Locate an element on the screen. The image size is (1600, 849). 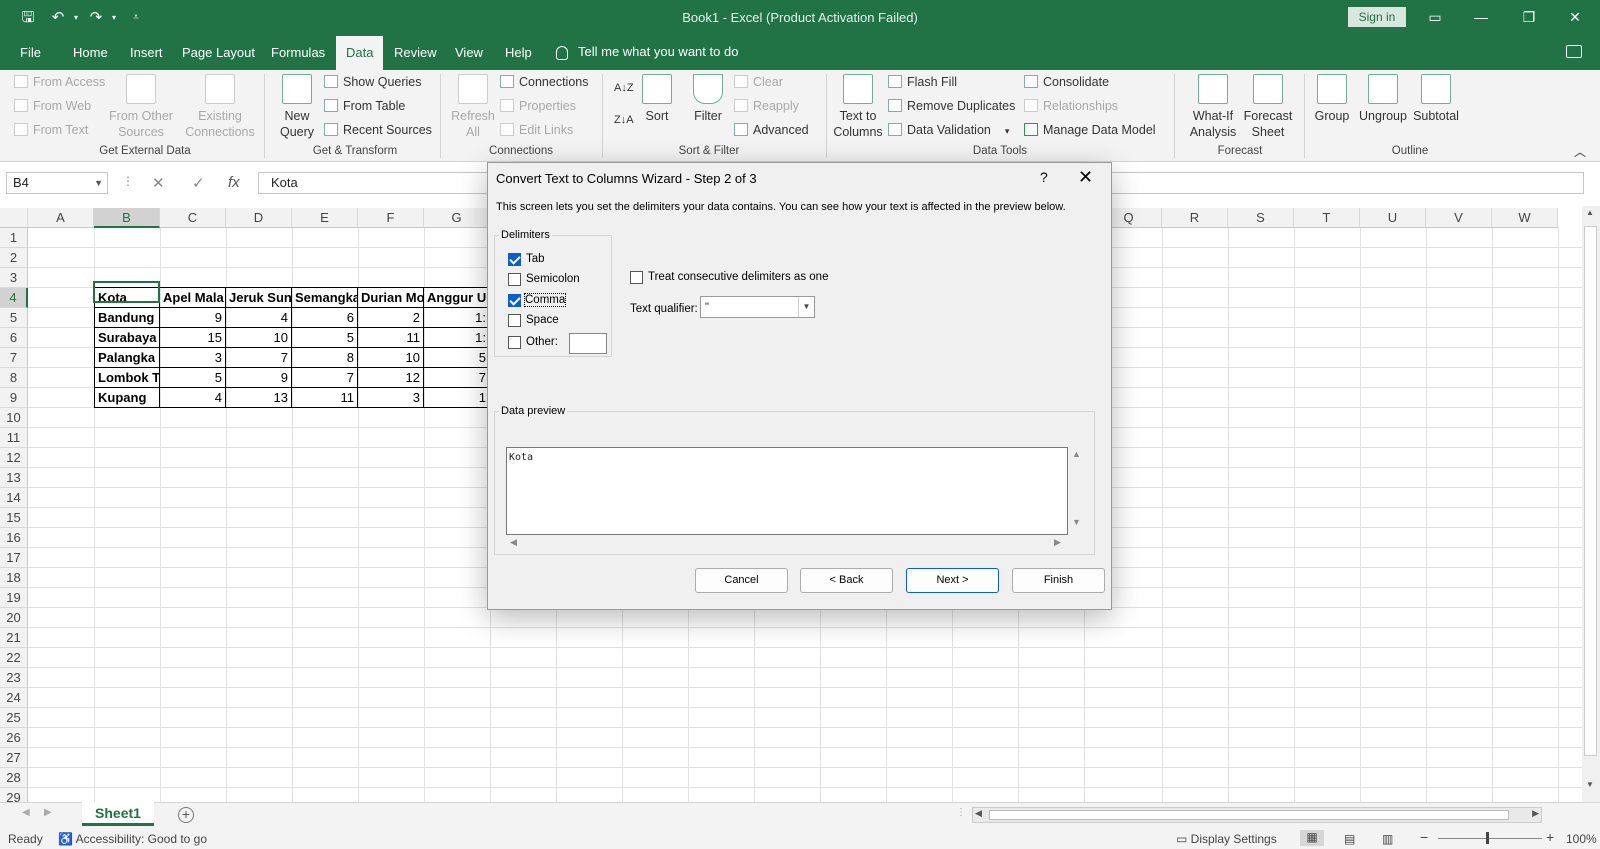
table-cell: 3 is located at coordinates (193, 358).